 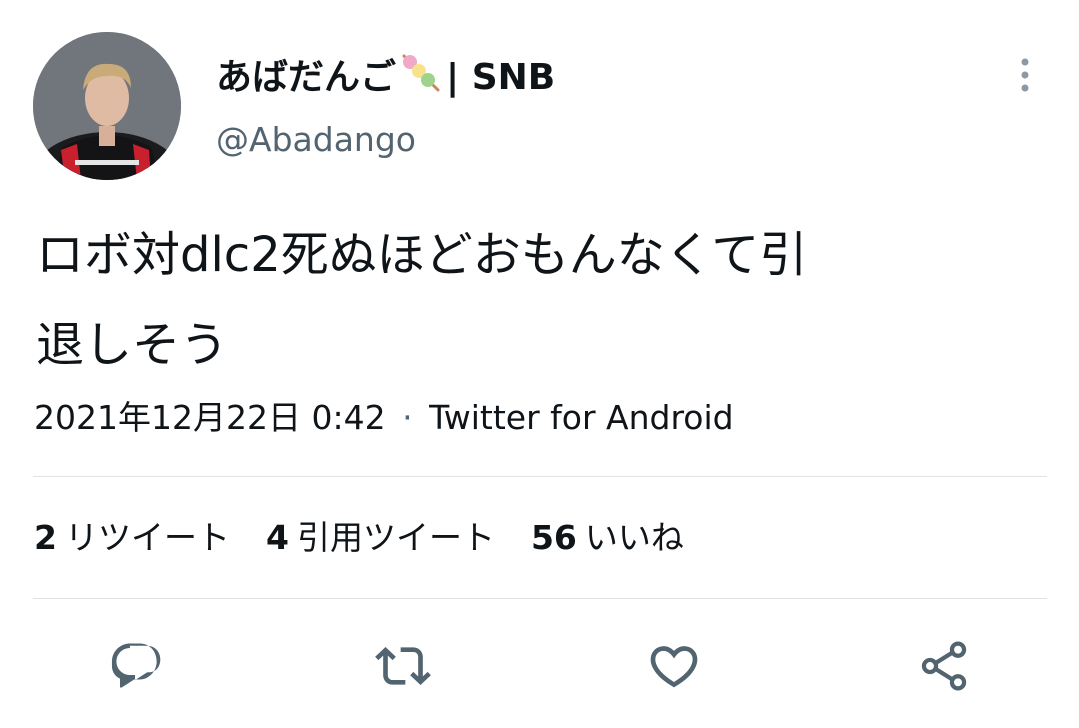 I want to click on more-options-button, so click(x=1025, y=76).